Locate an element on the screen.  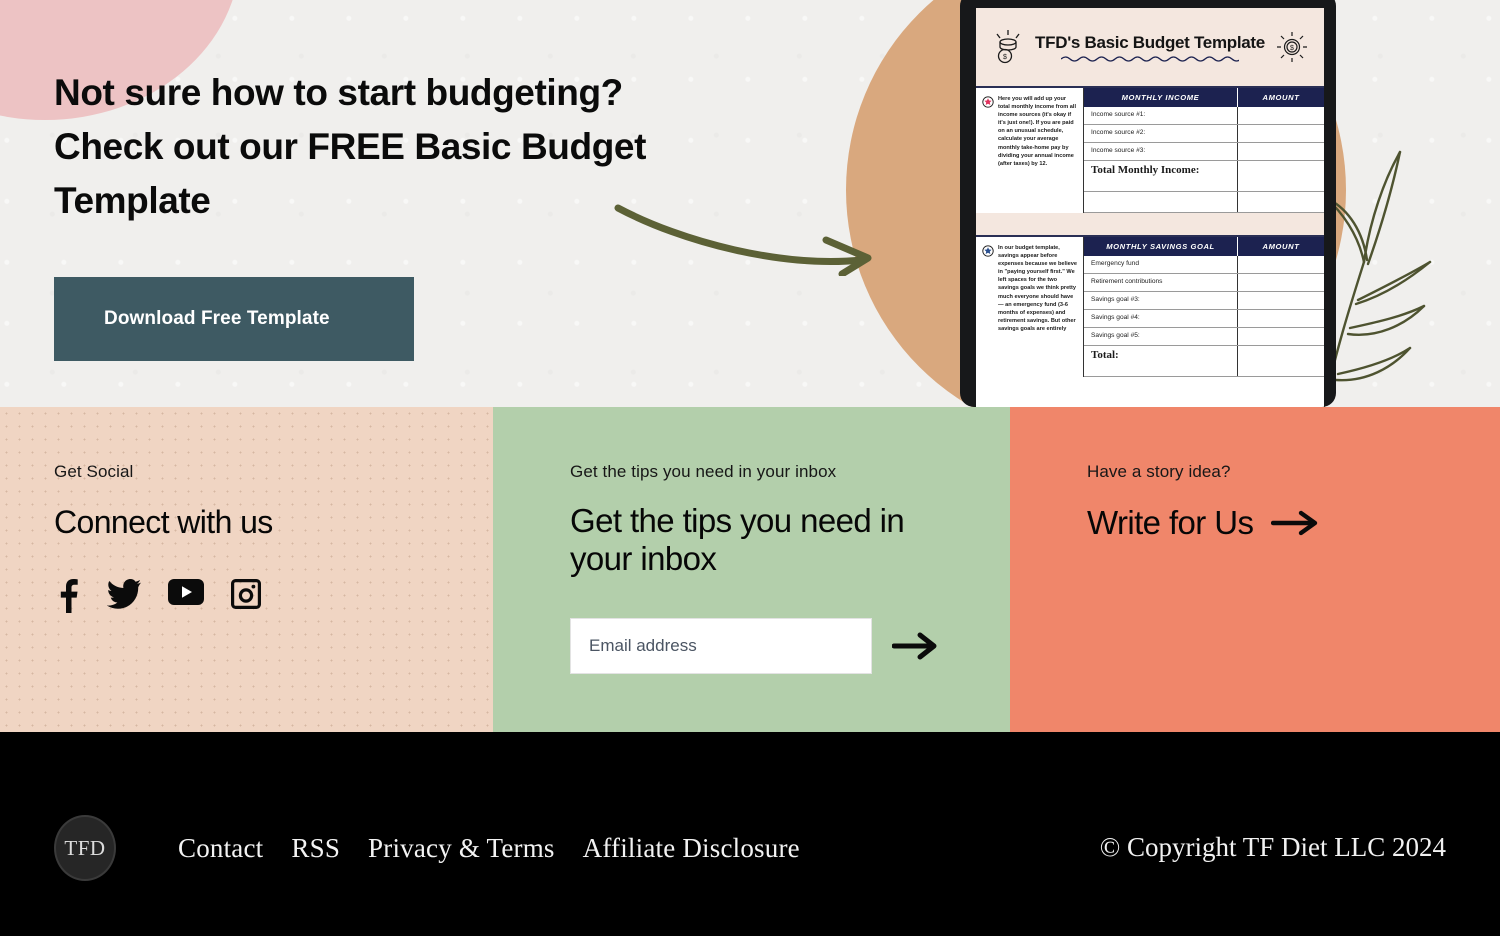
facebook-icon is located at coordinates (69, 596).